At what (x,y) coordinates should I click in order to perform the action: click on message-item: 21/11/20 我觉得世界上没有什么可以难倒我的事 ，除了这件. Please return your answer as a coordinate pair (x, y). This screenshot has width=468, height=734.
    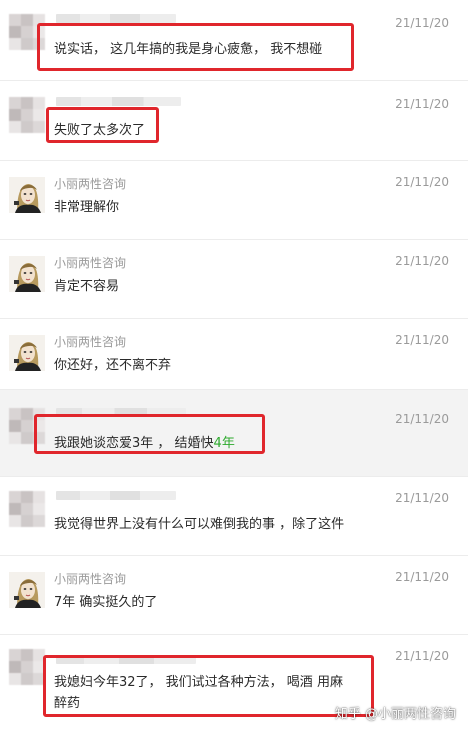
    Looking at the image, I should click on (234, 516).